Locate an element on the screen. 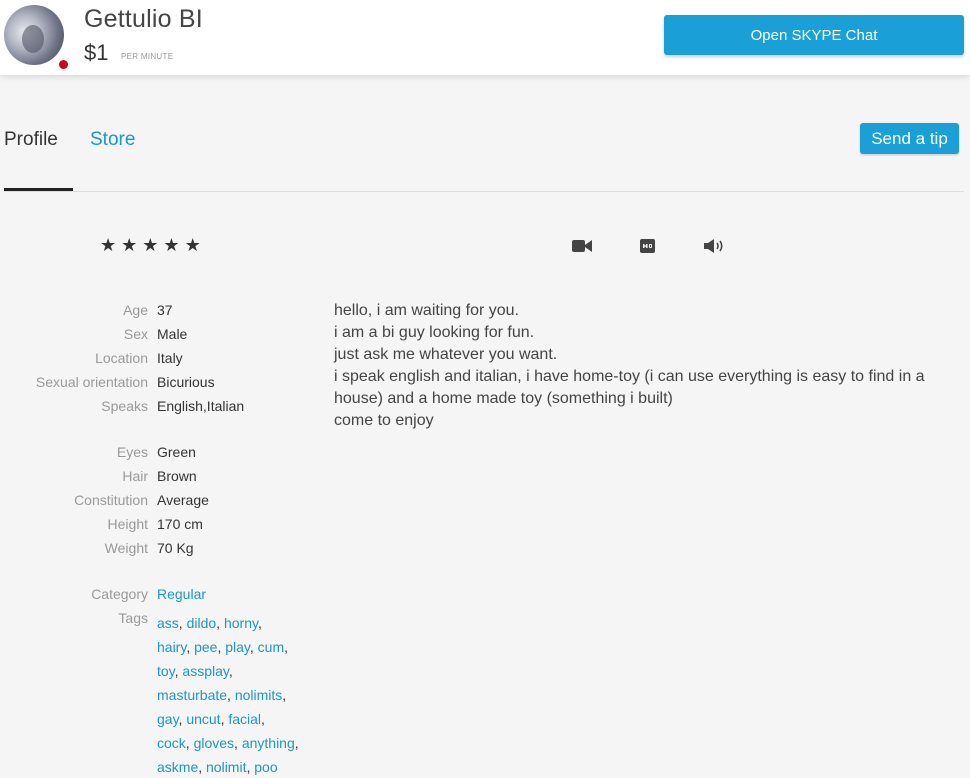 Image resolution: width=970 pixels, height=778 pixels. tag-link: assplay is located at coordinates (205, 671).